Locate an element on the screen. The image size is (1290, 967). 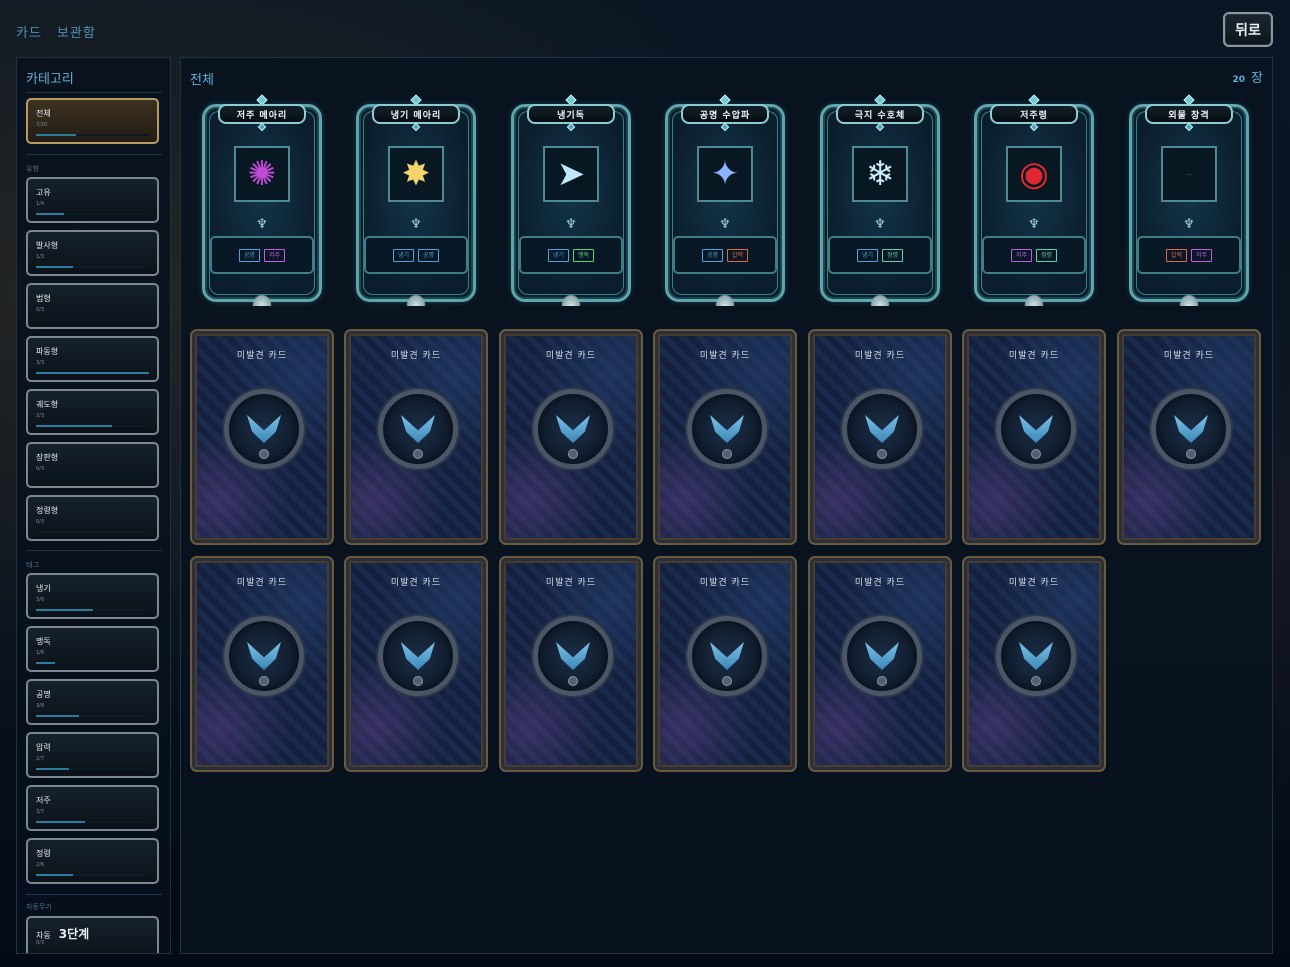
category-auto-button: 자동 3단계 0/3 is located at coordinates (92, 934).